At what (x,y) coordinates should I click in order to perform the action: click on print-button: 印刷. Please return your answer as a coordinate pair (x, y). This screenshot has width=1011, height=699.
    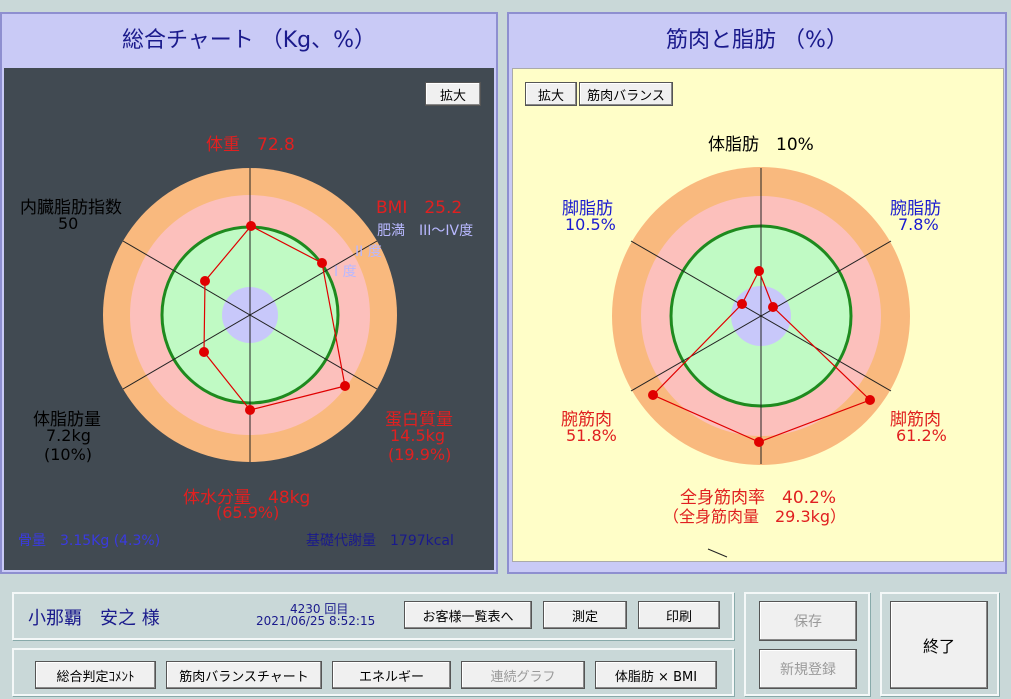
    Looking at the image, I should click on (679, 615).